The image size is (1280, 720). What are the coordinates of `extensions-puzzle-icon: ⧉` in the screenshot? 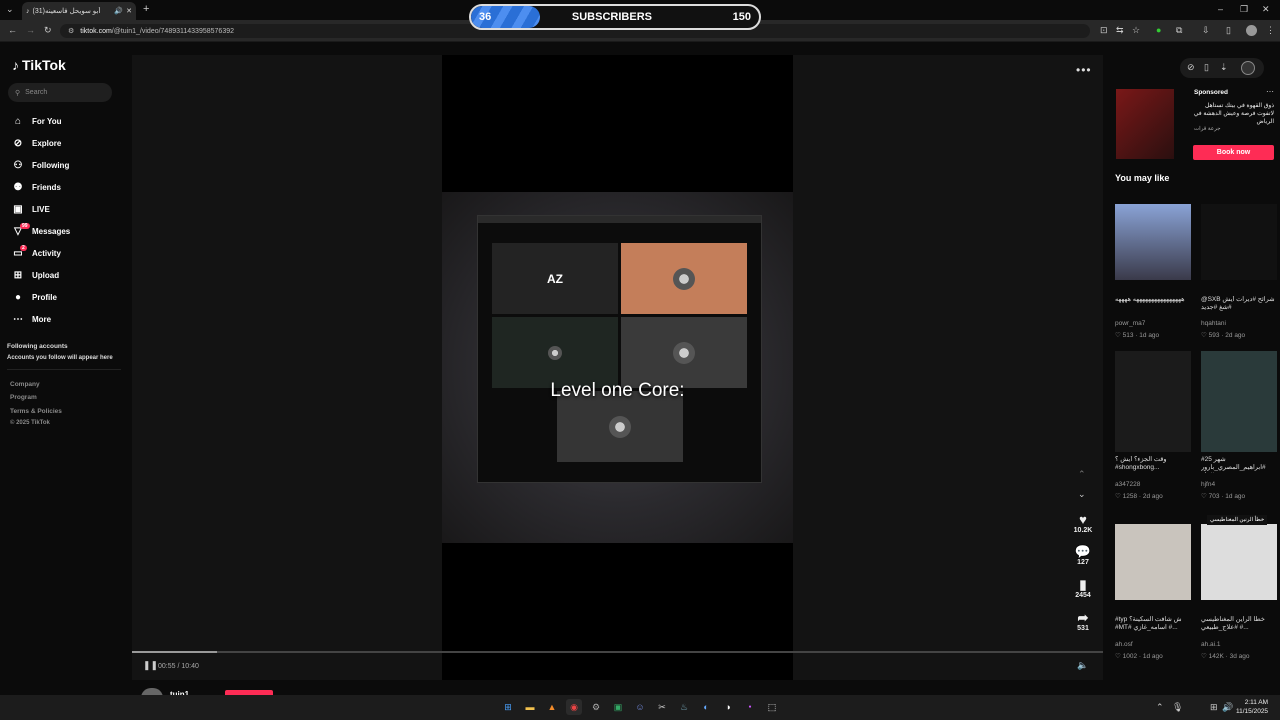 It's located at (1179, 30).